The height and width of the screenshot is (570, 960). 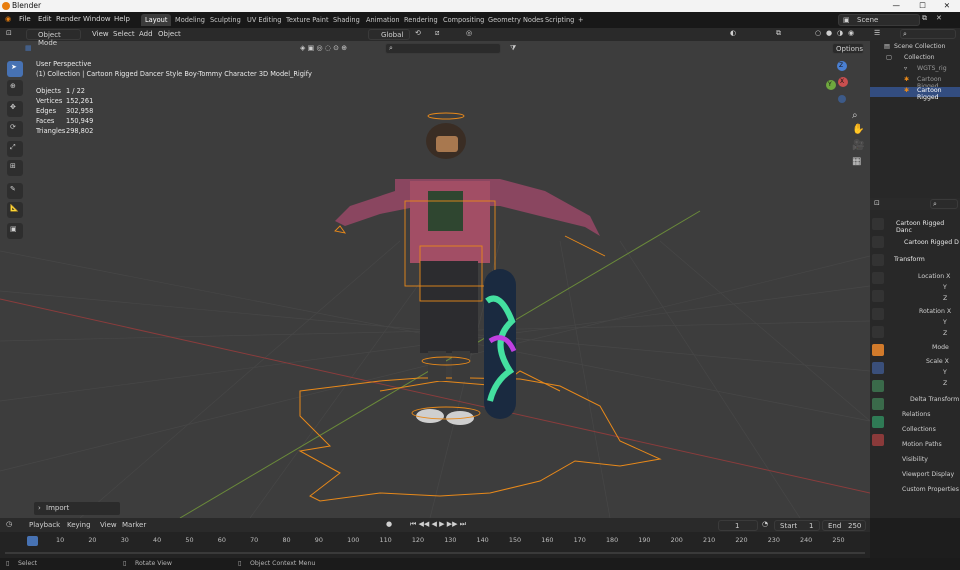 I want to click on tab-geometry-nodes: Geometry Nodes, so click(x=516, y=20).